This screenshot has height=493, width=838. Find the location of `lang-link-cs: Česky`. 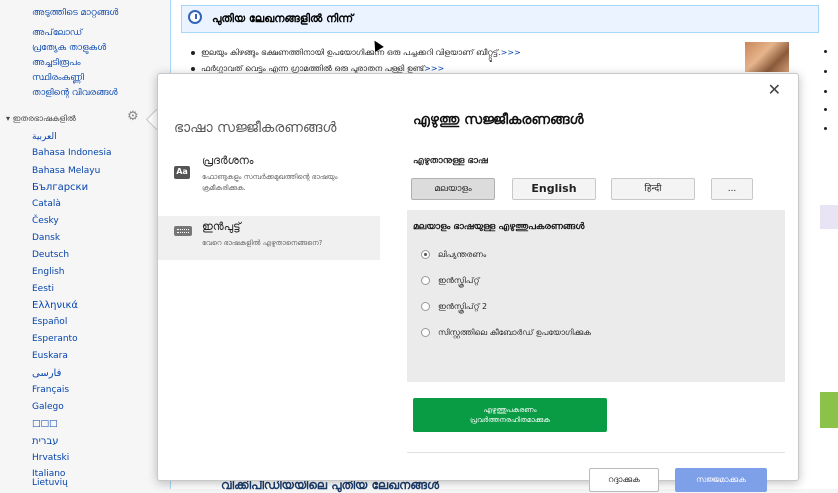

lang-link-cs: Česky is located at coordinates (45, 221).